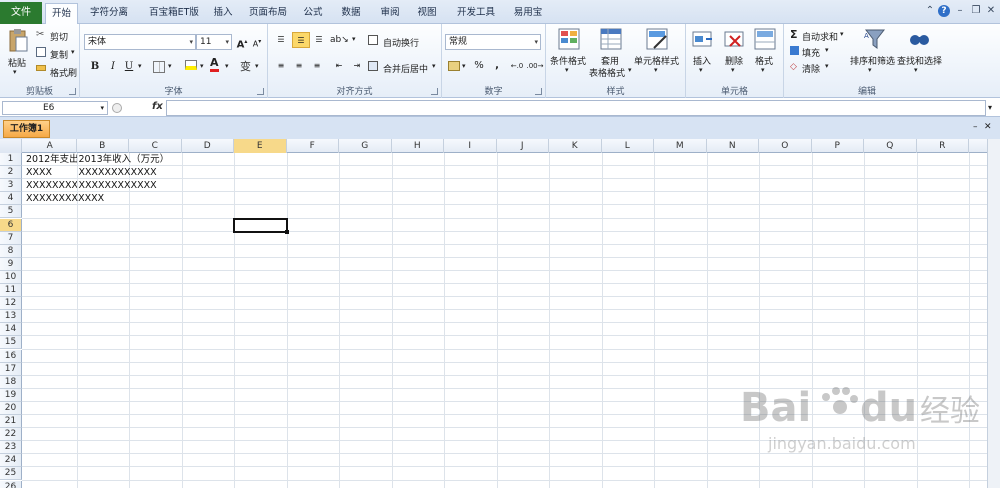  Describe the element at coordinates (140, 66) in the screenshot. I see `underline-dropdown-icon: ▾` at that location.